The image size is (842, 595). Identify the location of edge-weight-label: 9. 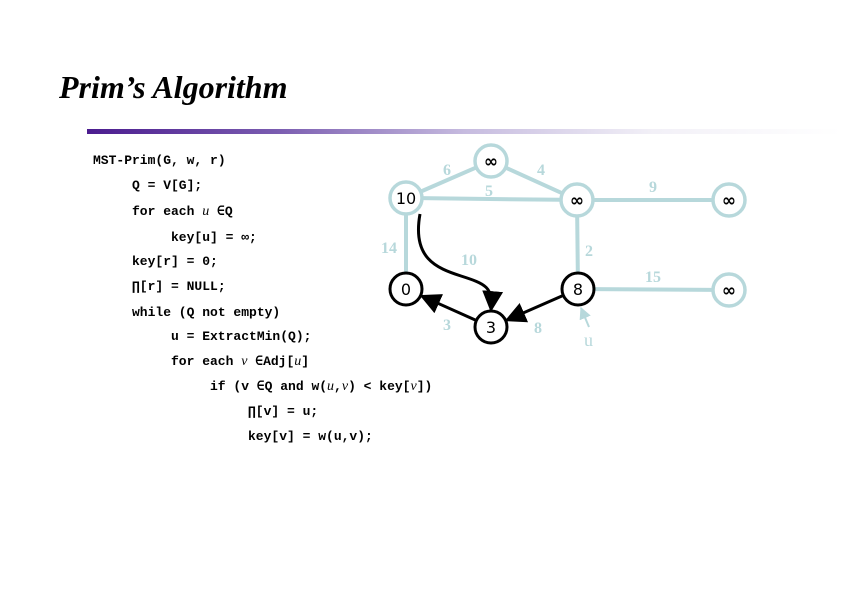
(653, 187).